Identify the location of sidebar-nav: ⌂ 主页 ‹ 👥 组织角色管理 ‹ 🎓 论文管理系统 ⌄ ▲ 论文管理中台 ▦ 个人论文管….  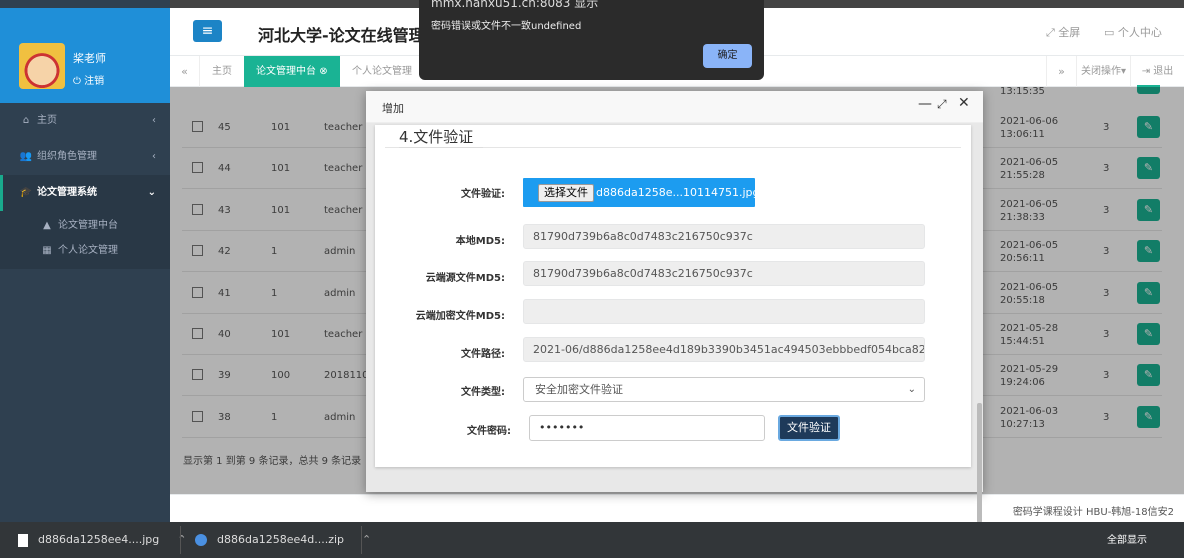
(85, 186).